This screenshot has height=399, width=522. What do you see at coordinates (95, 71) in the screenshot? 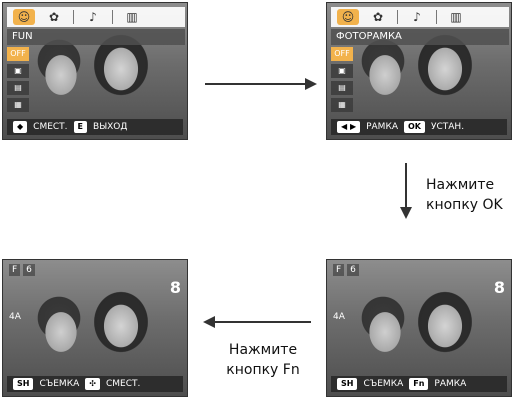
I see `screen-top-left: ☺ ✿ ♪ ▥ FUN OFF ▣ ▤ ▦ ◆ СМЕСТ. E ВЫХОД` at bounding box center [95, 71].